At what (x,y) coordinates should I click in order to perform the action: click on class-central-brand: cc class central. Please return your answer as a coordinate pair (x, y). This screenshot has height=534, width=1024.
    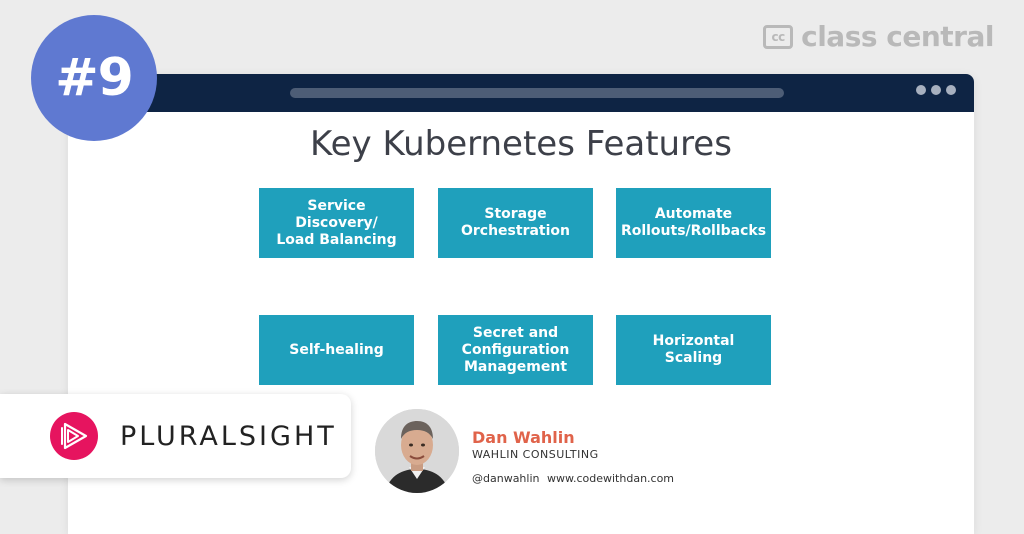
    Looking at the image, I should click on (878, 36).